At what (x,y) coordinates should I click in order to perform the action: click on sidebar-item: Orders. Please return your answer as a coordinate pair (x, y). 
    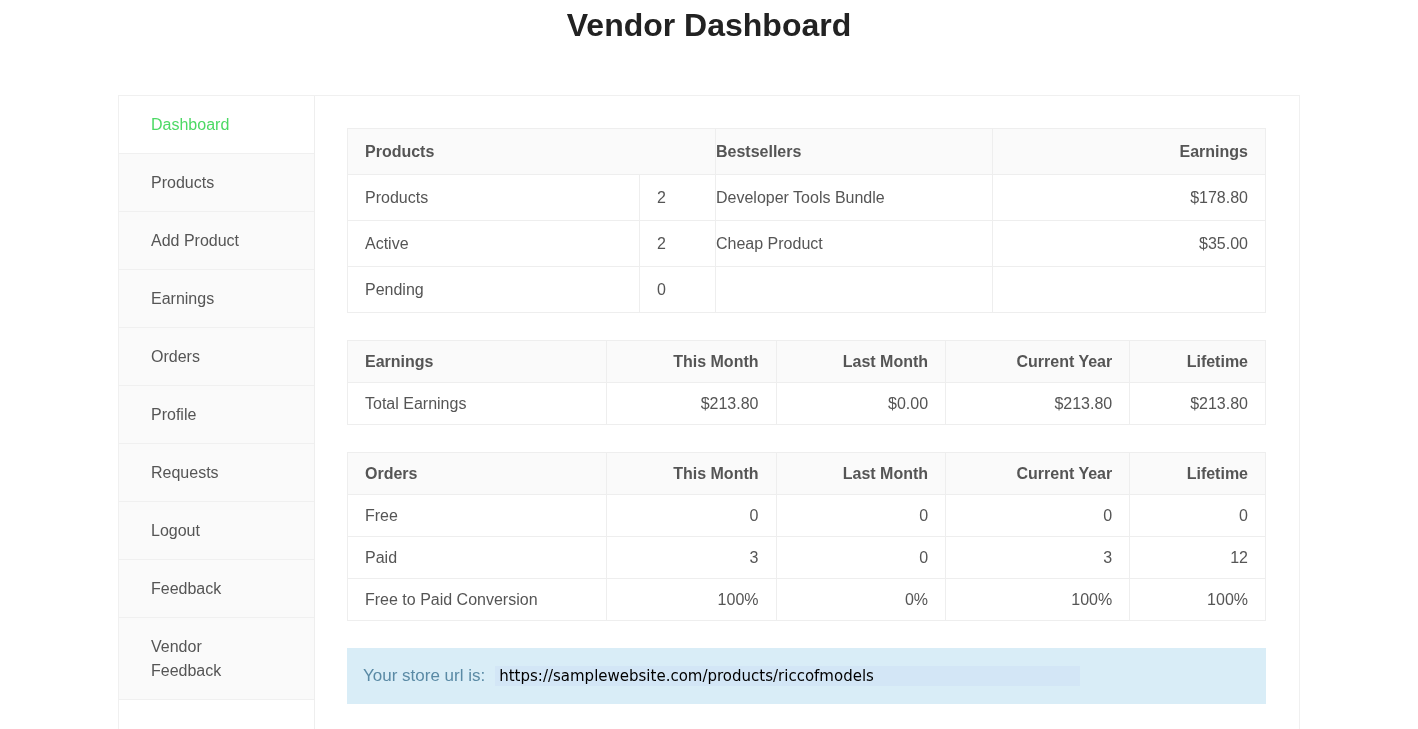
    Looking at the image, I should click on (216, 357).